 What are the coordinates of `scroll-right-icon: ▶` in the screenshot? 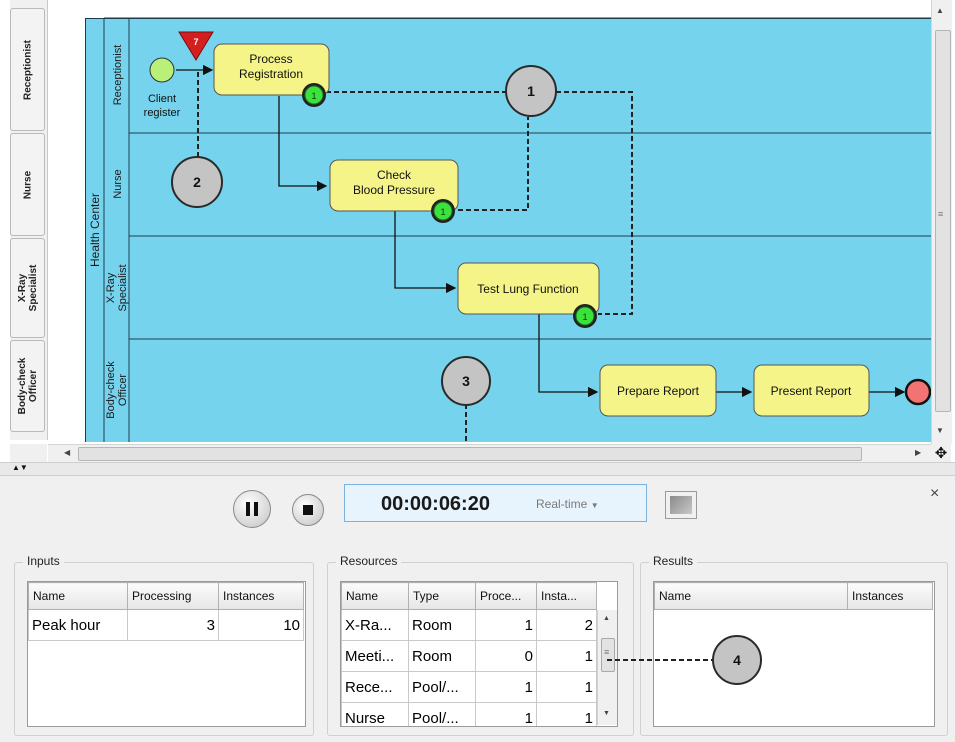 It's located at (918, 452).